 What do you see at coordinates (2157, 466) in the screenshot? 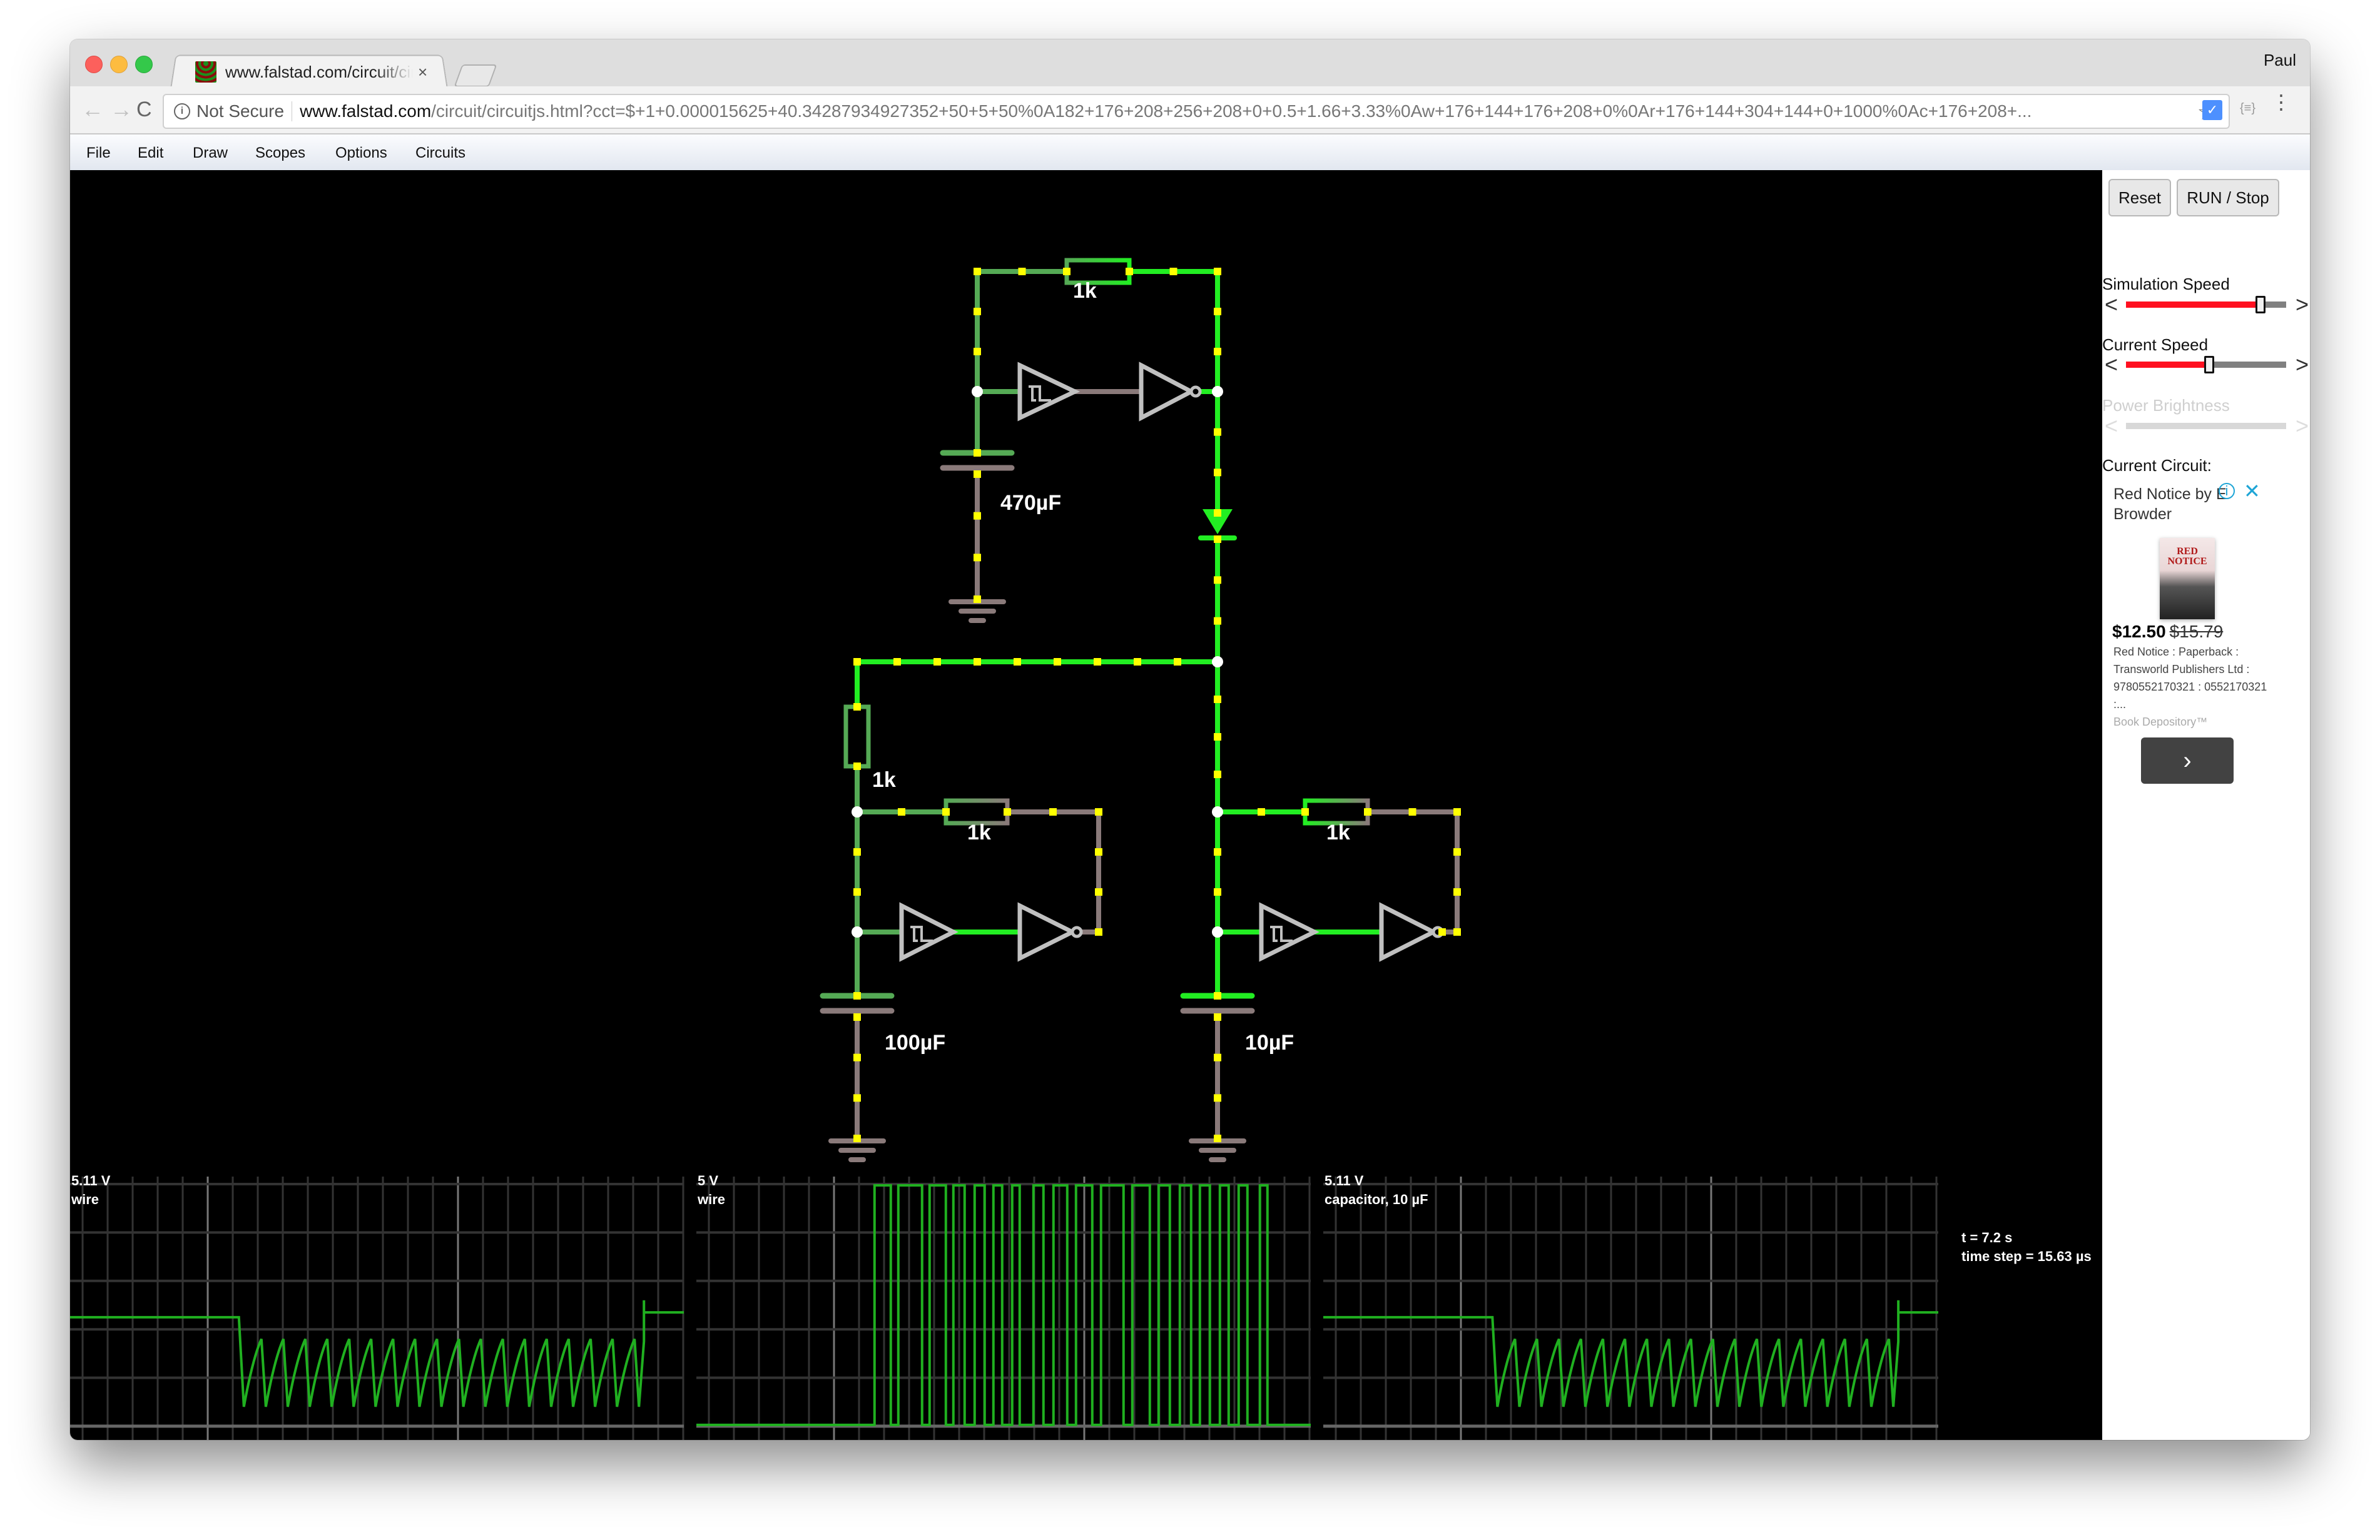
I see `current-circuit-label: Current Circuit:` at bounding box center [2157, 466].